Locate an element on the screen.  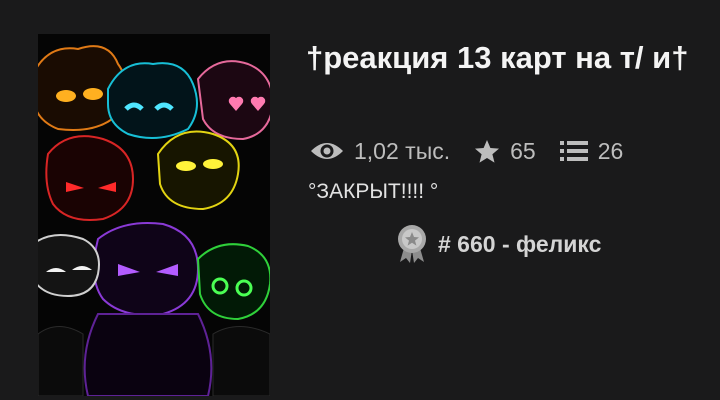
rank-badge-icon is located at coordinates (412, 244).